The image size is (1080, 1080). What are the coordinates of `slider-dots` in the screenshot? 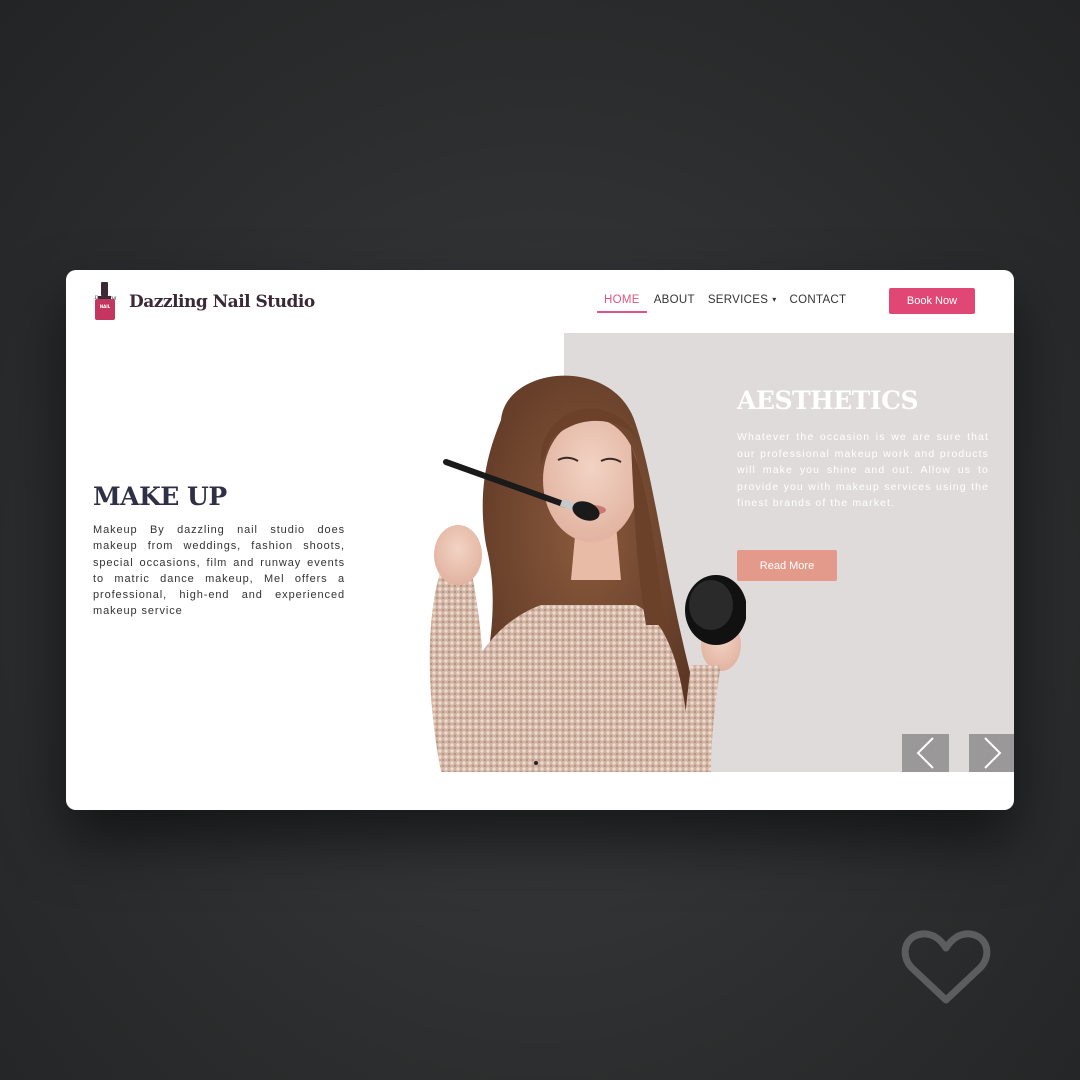 It's located at (536, 763).